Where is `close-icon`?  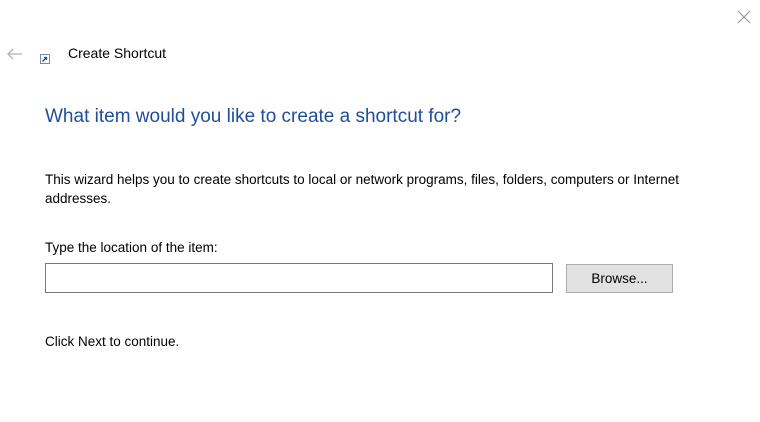 close-icon is located at coordinates (744, 17).